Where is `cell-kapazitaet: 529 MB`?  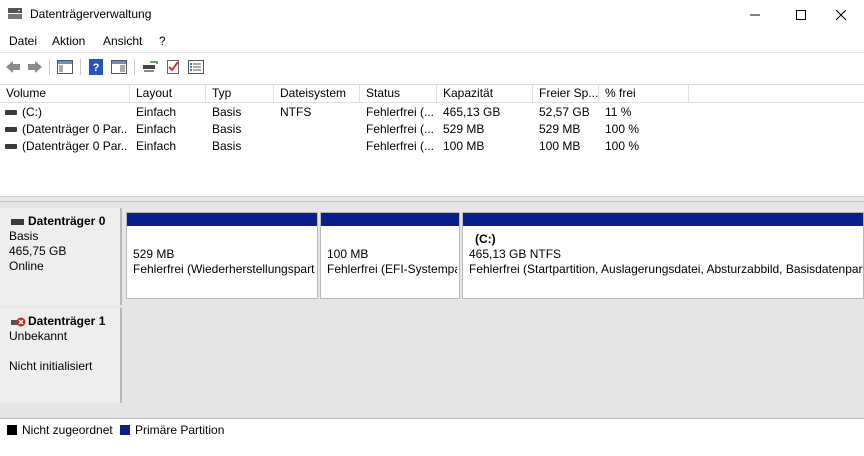 cell-kapazitaet: 529 MB is located at coordinates (464, 129).